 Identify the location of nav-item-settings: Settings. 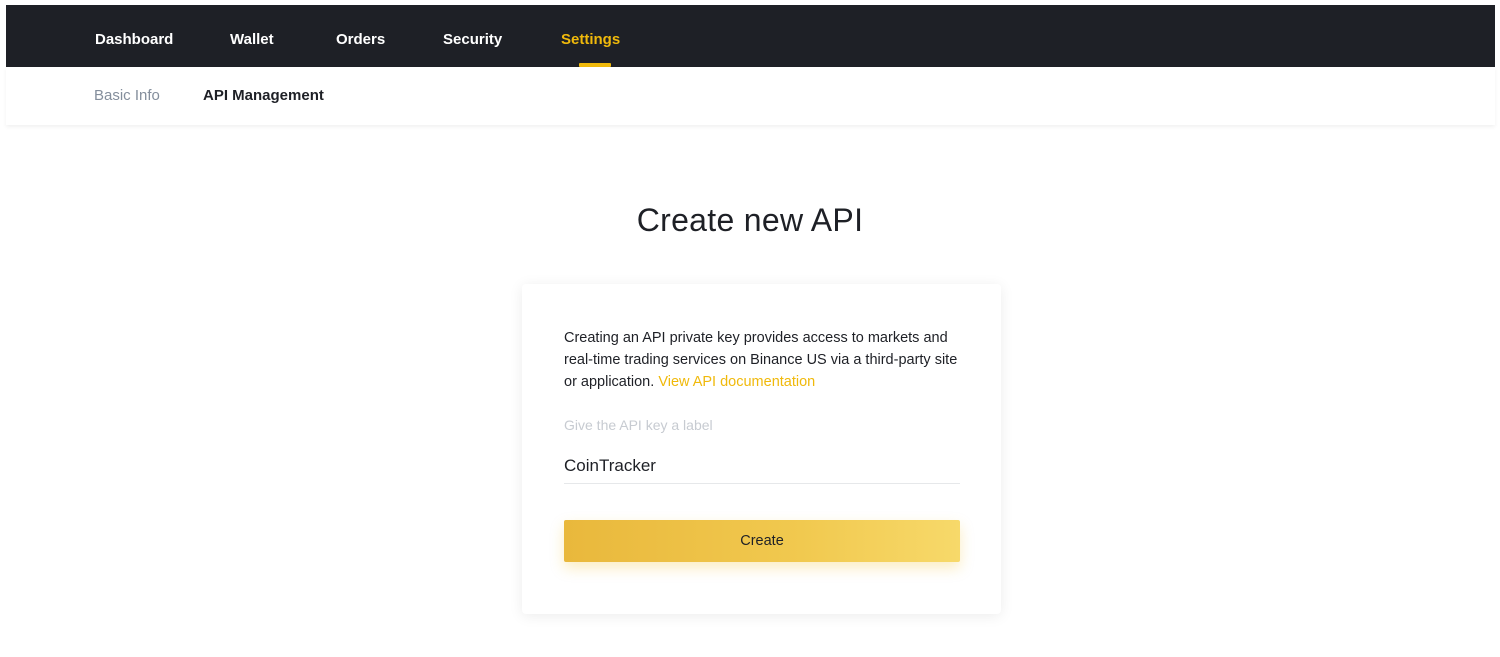
(590, 36).